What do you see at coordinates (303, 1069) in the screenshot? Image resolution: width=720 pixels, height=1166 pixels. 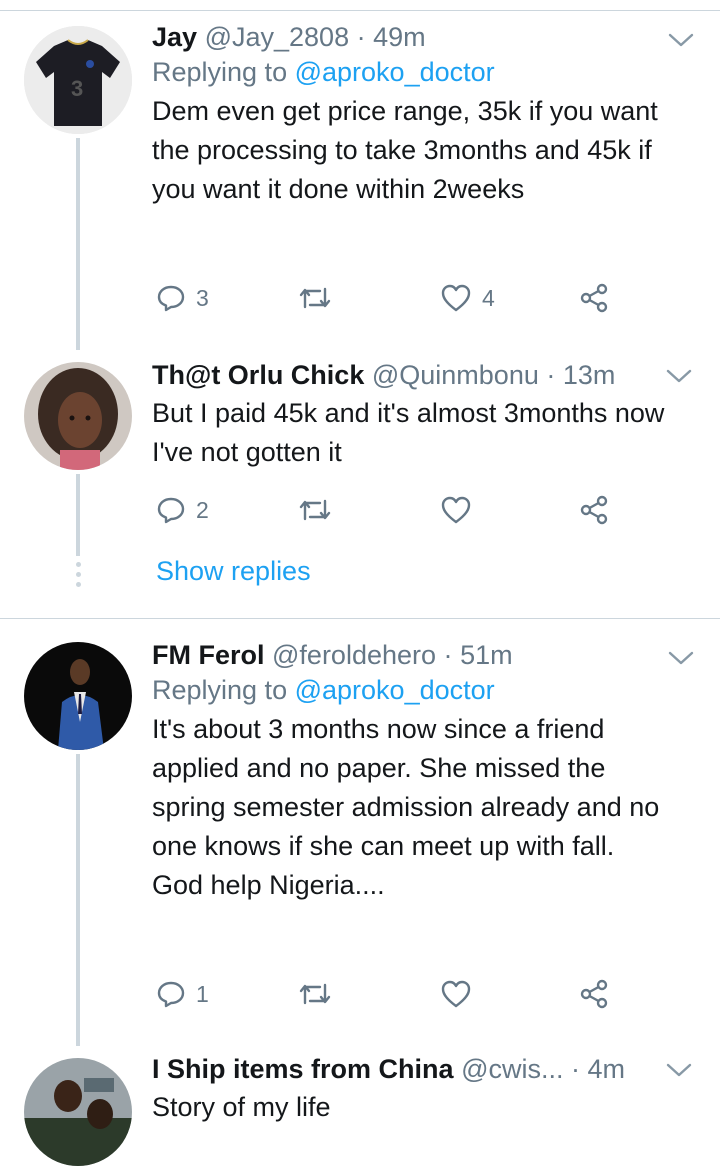 I see `author-name: I Ship items from China` at bounding box center [303, 1069].